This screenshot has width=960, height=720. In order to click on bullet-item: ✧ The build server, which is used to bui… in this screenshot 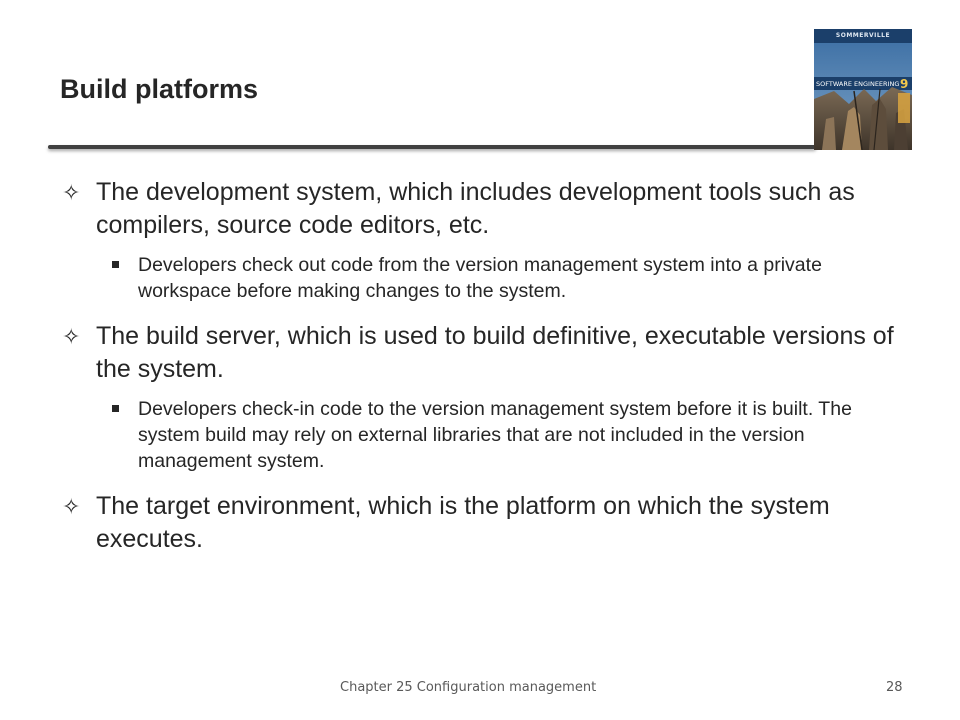, I will do `click(480, 353)`.